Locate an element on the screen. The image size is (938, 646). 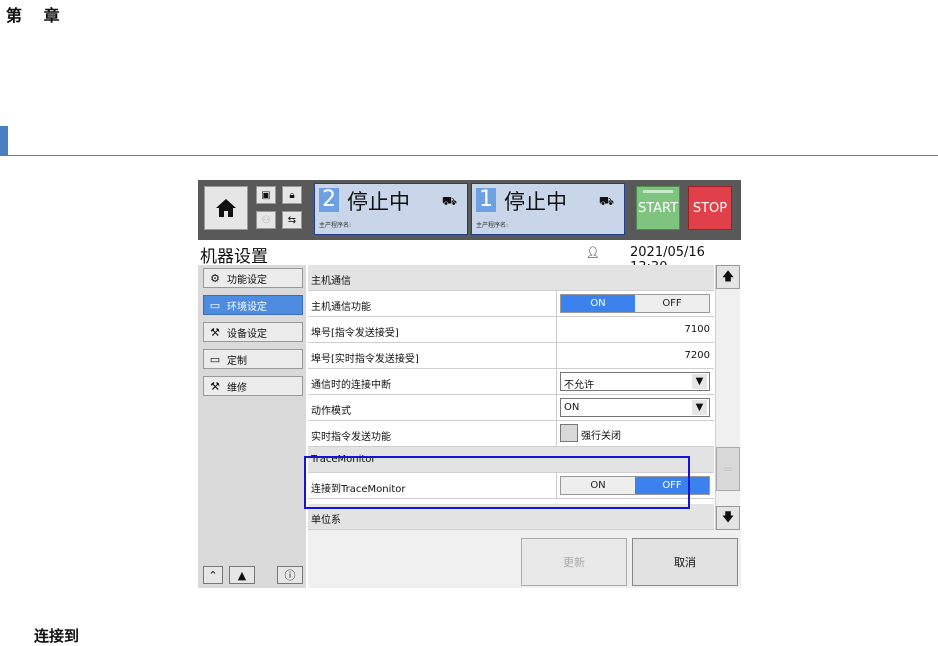
info-button: ⓘ is located at coordinates (290, 575).